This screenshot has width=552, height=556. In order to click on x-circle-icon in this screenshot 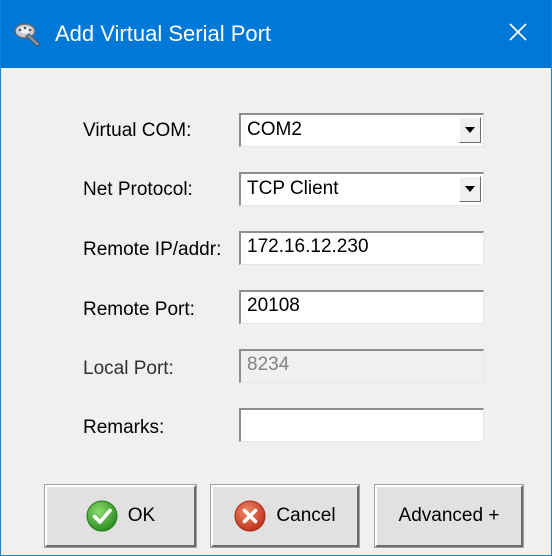, I will do `click(250, 516)`.